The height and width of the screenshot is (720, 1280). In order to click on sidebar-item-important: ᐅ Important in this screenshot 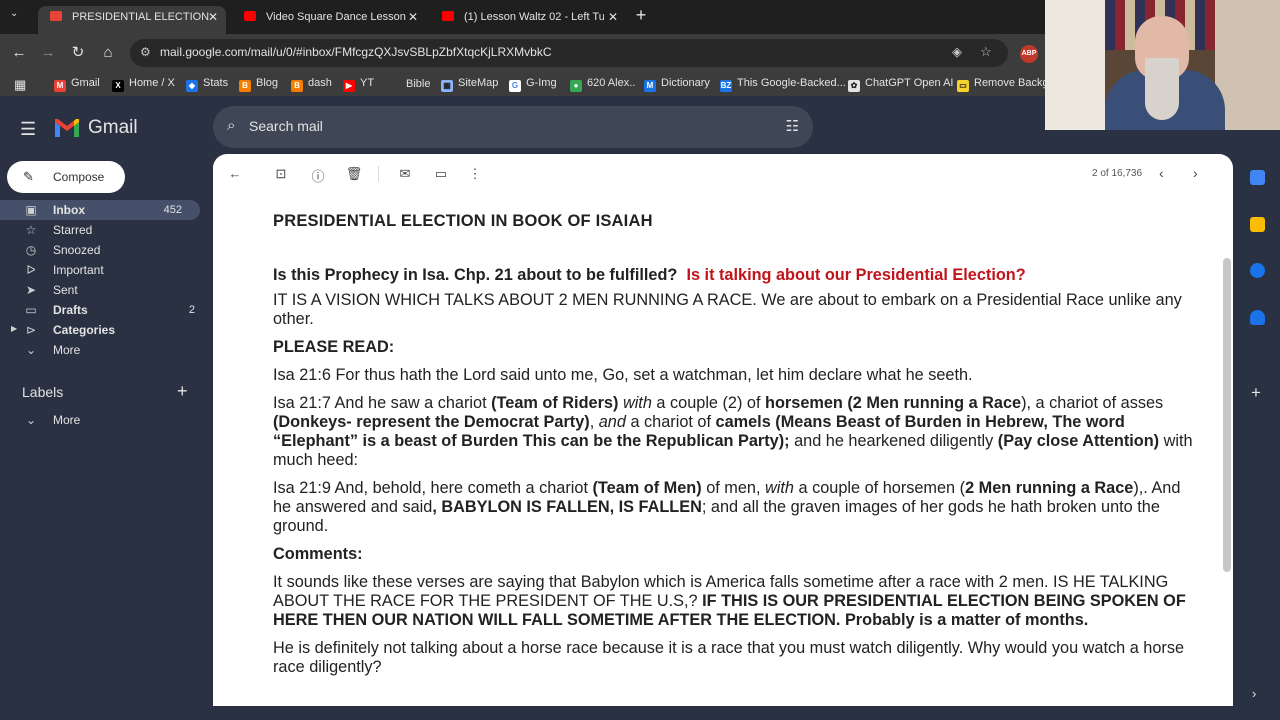, I will do `click(106, 270)`.